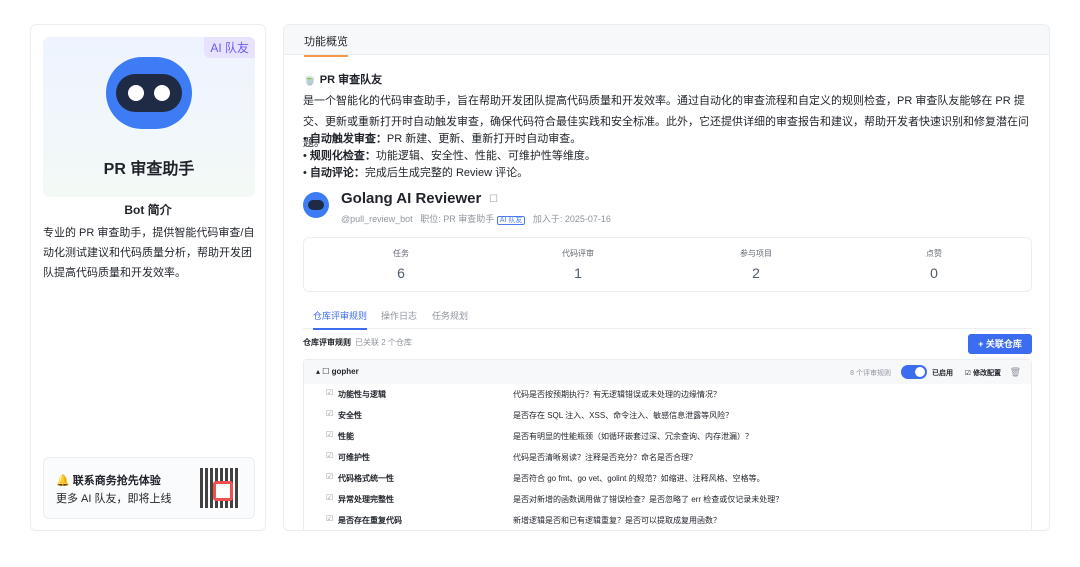 This screenshot has width=1080, height=567. Describe the element at coordinates (348, 139) in the screenshot. I see `feature-label: 自动触发审查：` at that location.